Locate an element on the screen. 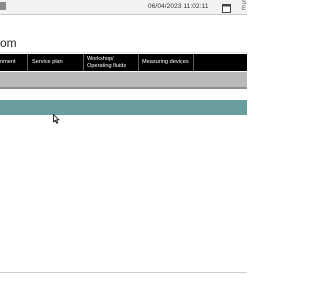 Image resolution: width=320 pixels, height=296 pixels. status-bar-left-stub is located at coordinates (3, 6).